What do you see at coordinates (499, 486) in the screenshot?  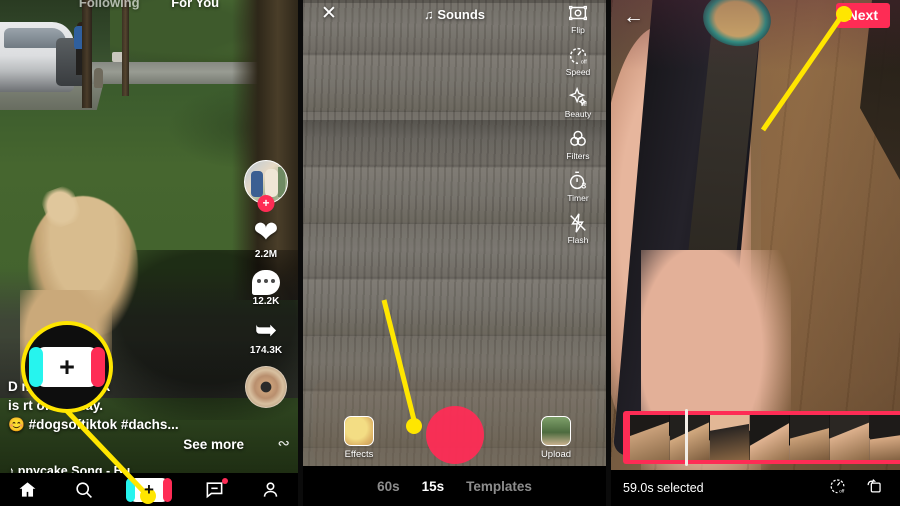 I see `mode-templates: Templates` at bounding box center [499, 486].